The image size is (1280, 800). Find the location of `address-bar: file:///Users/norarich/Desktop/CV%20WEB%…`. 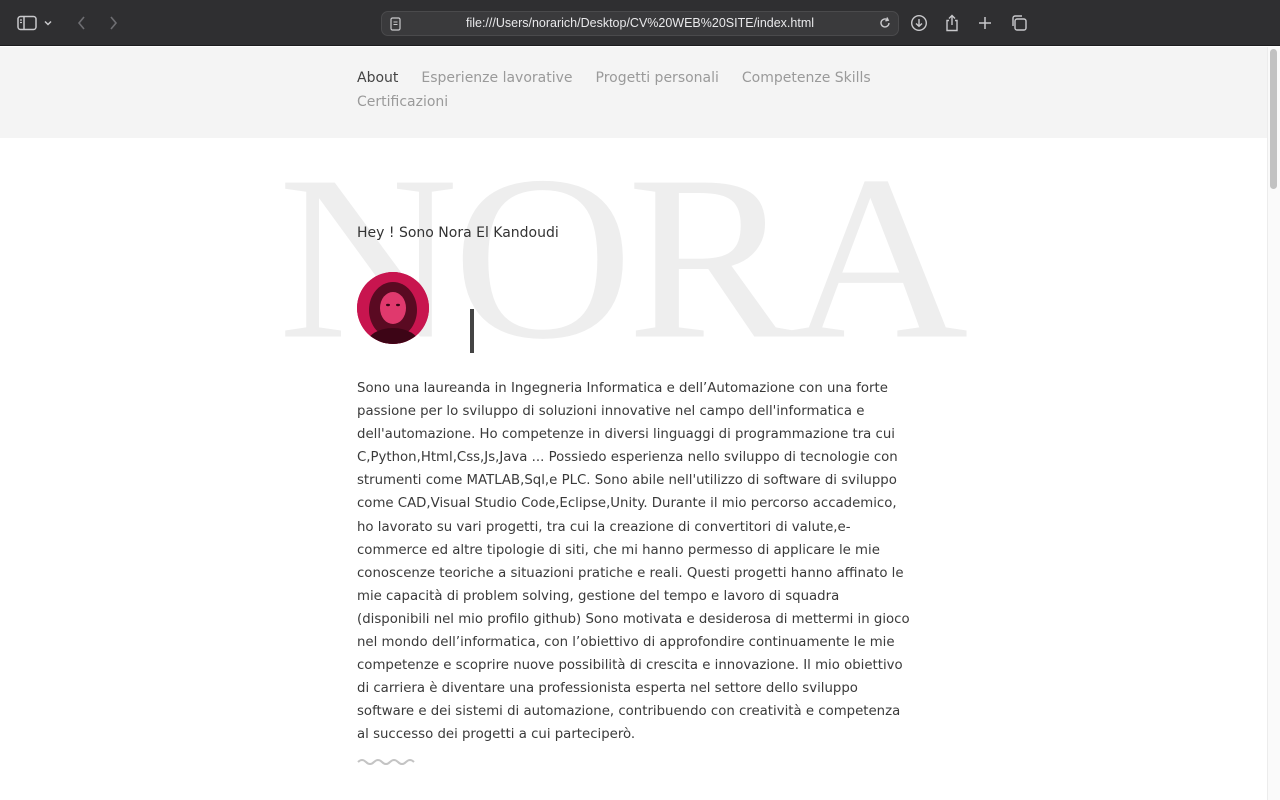

address-bar: file:///Users/norarich/Desktop/CV%20WEB%… is located at coordinates (640, 23).